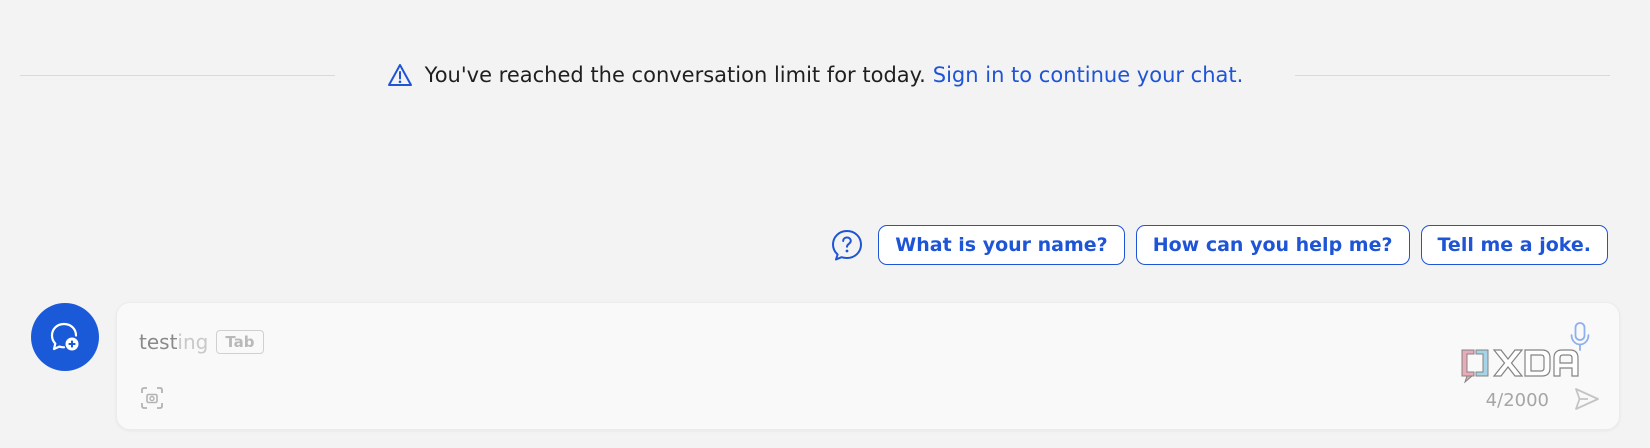  I want to click on question-icon, so click(847, 245).